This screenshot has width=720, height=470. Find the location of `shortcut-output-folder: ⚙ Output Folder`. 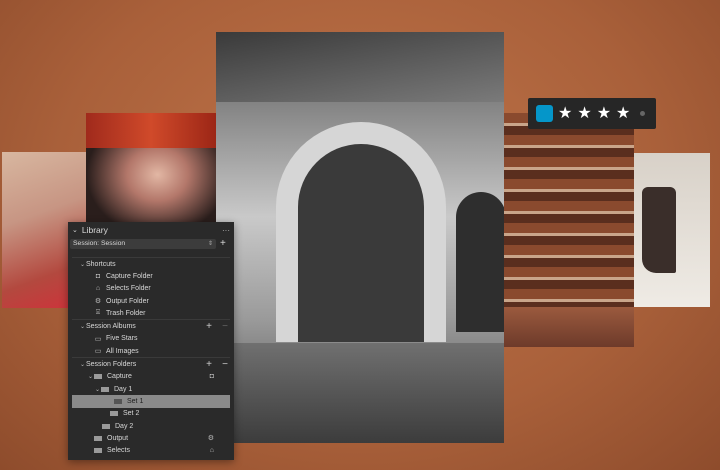

shortcut-output-folder: ⚙ Output Folder is located at coordinates (151, 301).